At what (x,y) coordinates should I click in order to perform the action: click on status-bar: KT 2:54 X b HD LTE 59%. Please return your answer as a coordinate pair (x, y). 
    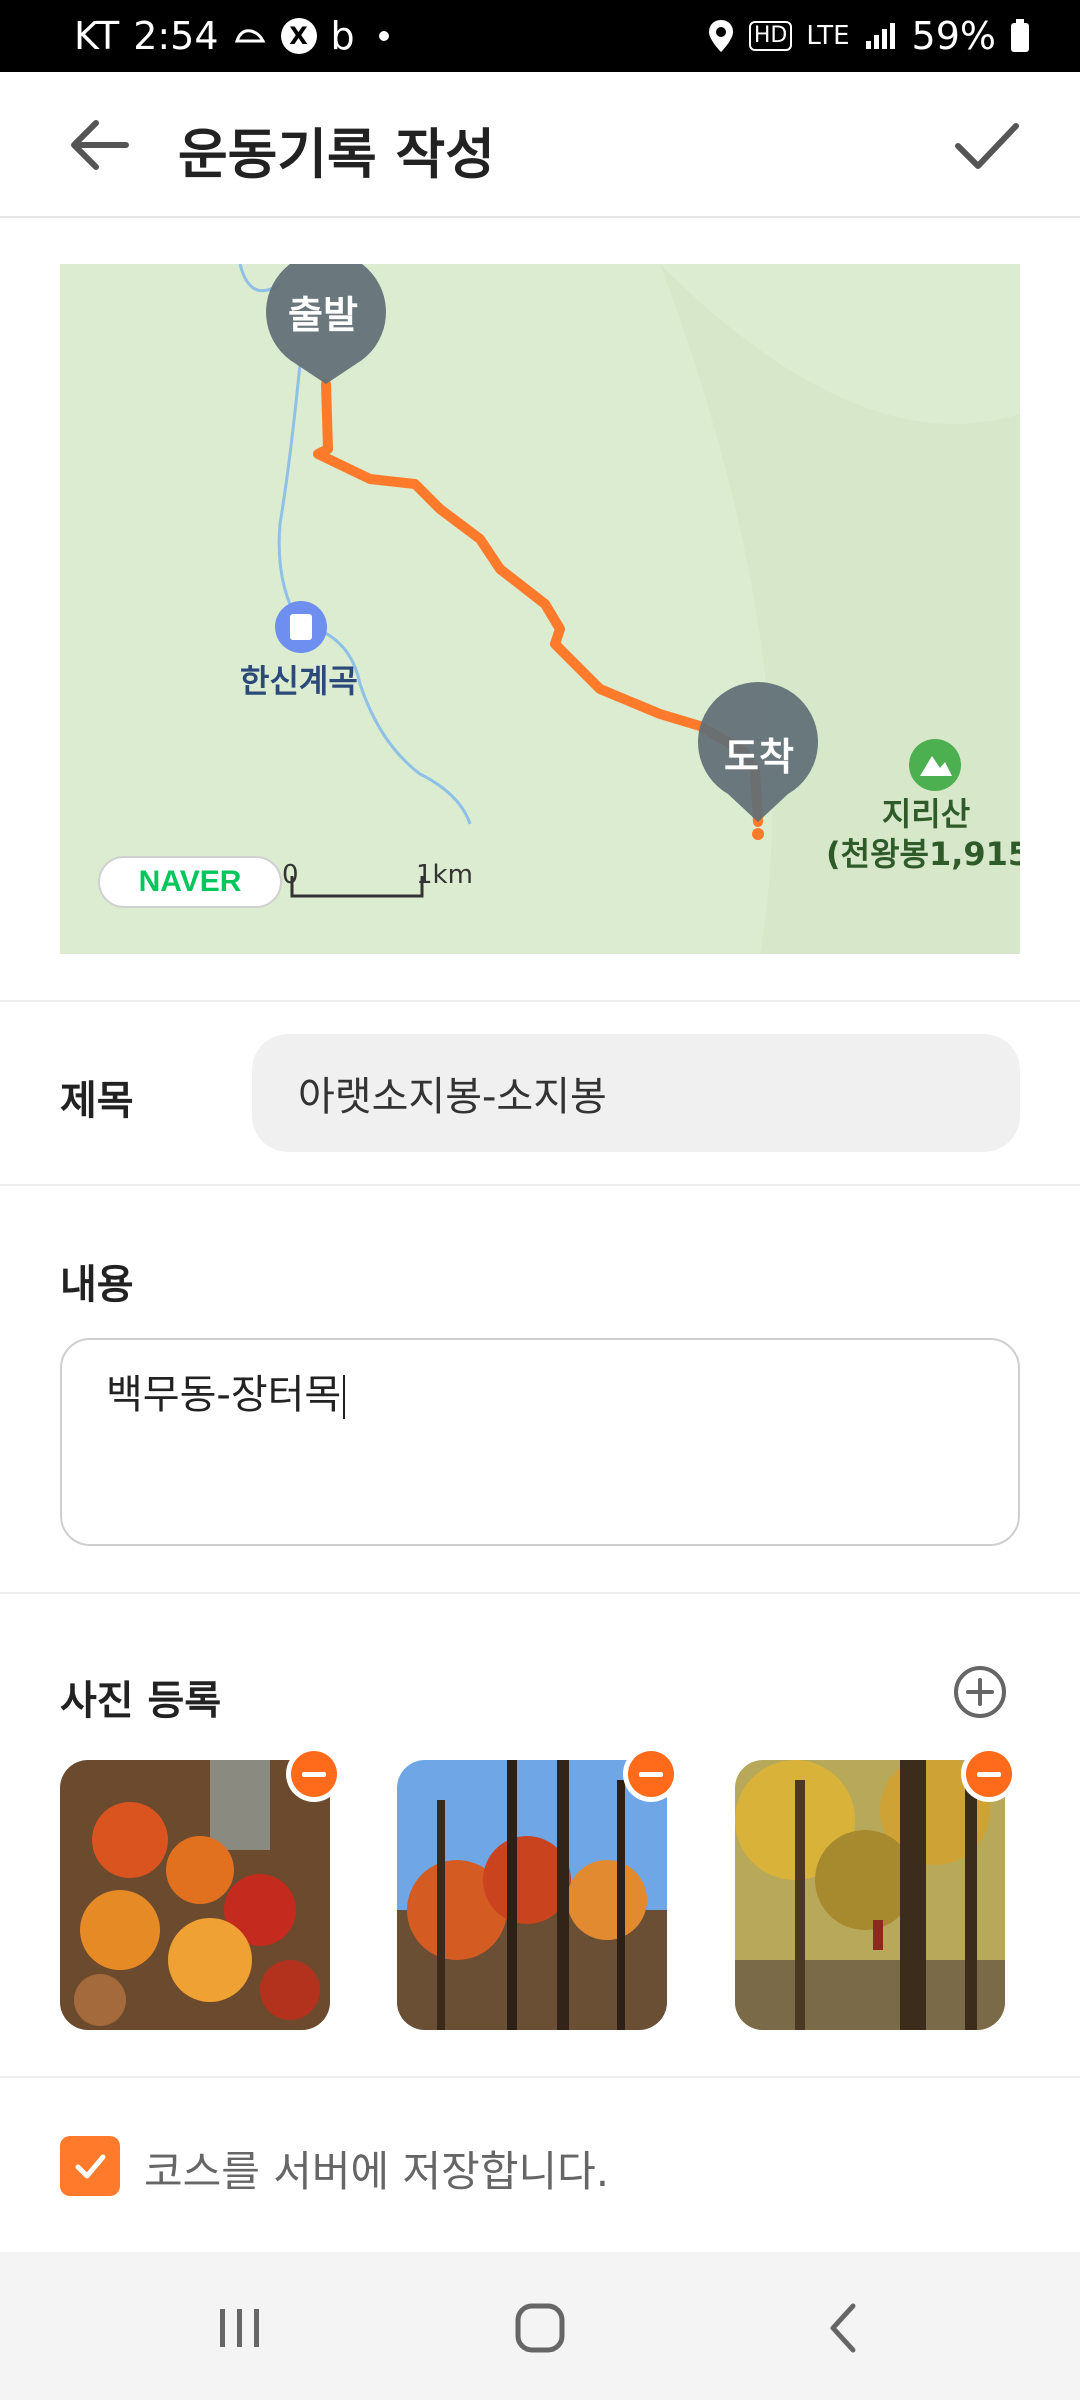
    Looking at the image, I should click on (540, 36).